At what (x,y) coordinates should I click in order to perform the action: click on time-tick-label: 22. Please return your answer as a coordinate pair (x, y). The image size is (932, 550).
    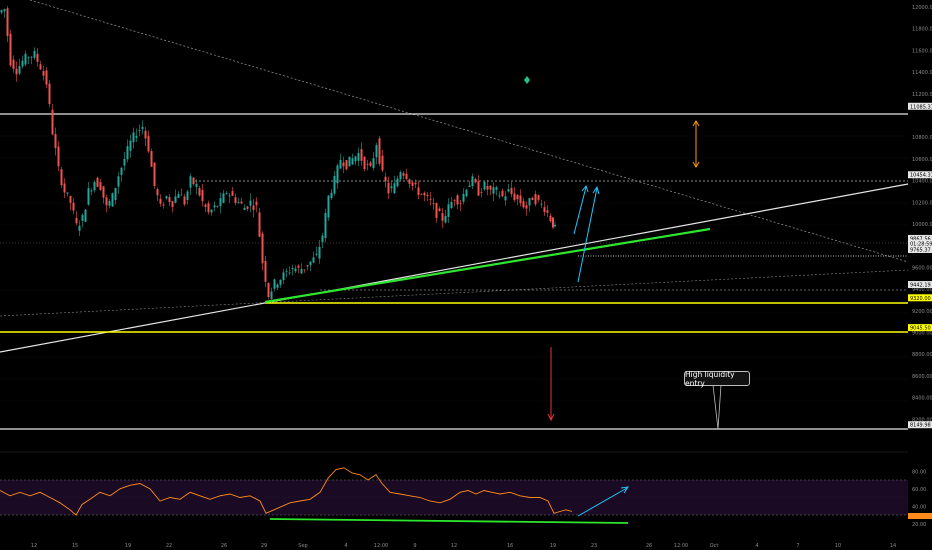
    Looking at the image, I should click on (169, 546).